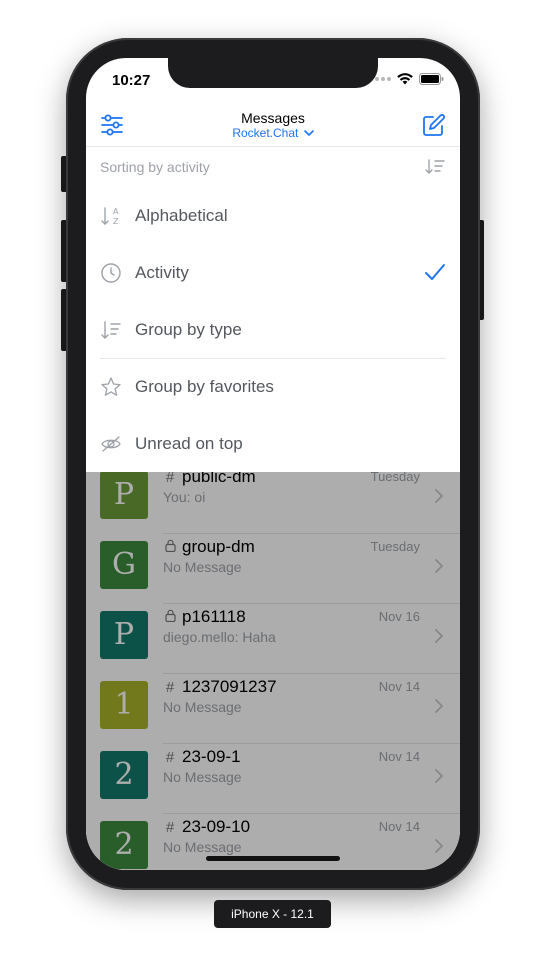 Image resolution: width=545 pixels, height=964 pixels. What do you see at coordinates (435, 272) in the screenshot?
I see `checkmark-icon` at bounding box center [435, 272].